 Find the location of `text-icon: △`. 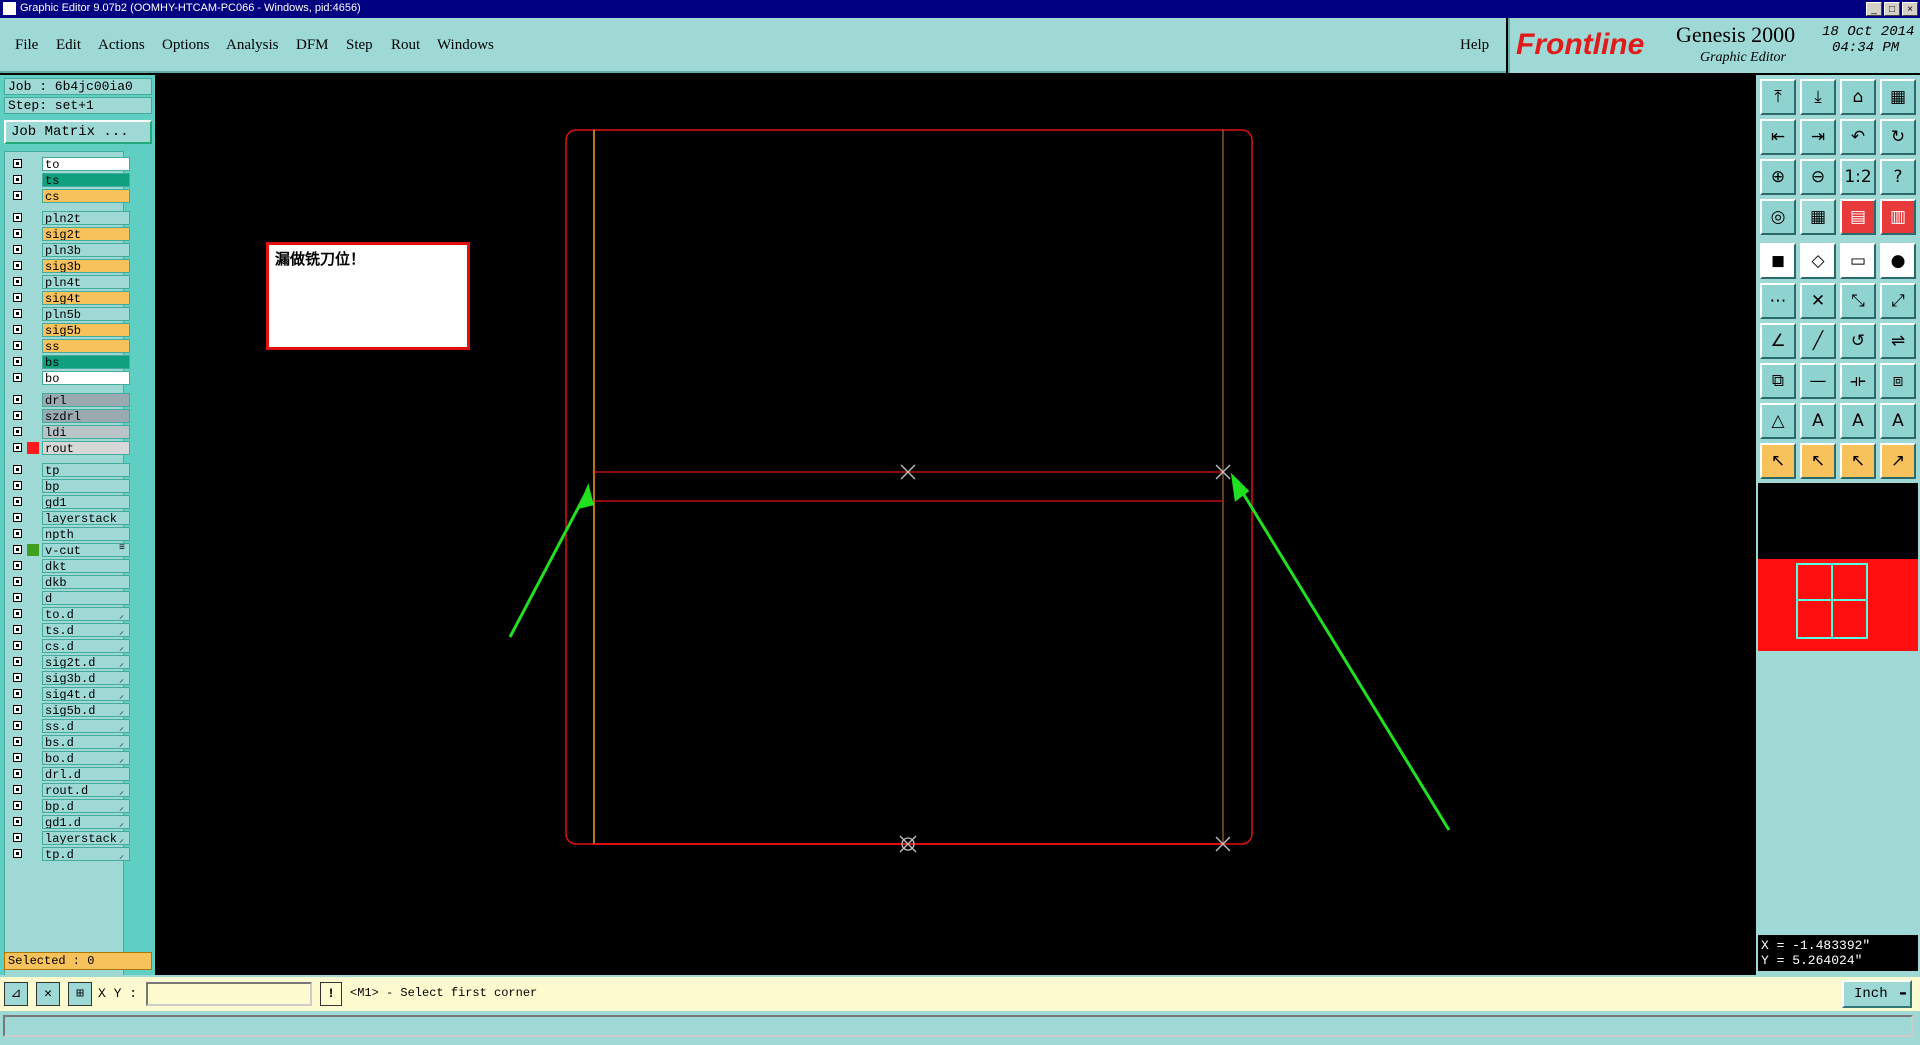

text-icon: △ is located at coordinates (1778, 421).